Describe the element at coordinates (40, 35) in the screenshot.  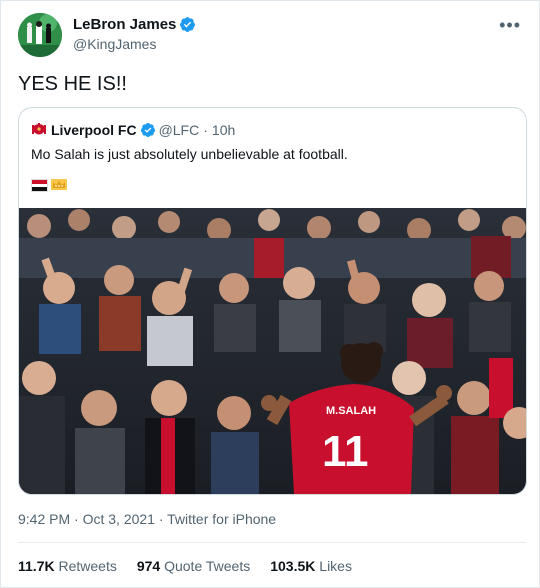
I see `author-avatar` at that location.